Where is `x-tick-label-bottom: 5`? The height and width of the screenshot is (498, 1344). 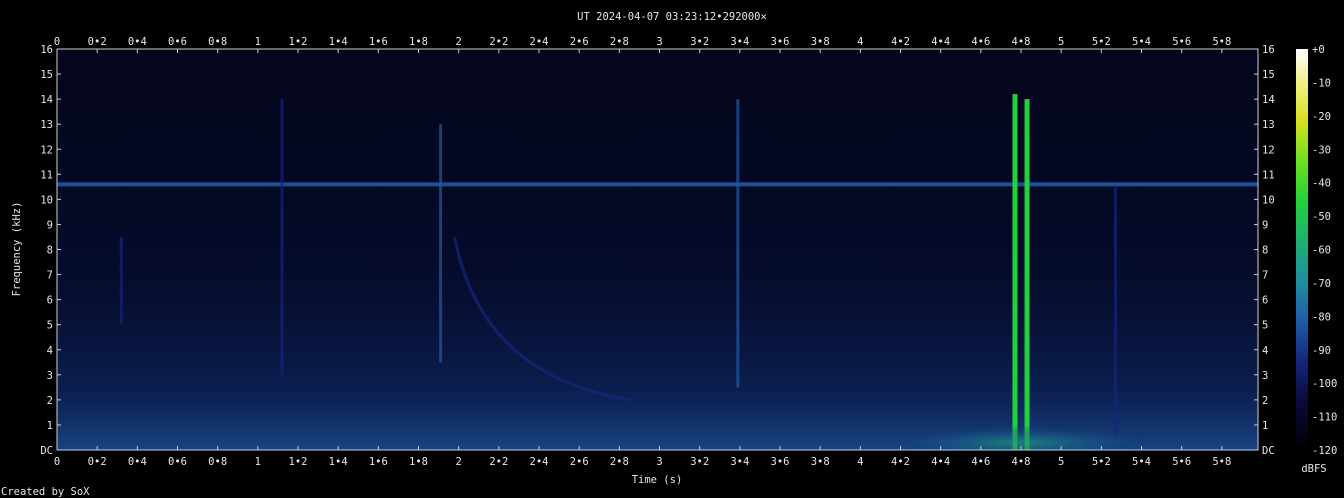 x-tick-label-bottom: 5 is located at coordinates (1061, 462).